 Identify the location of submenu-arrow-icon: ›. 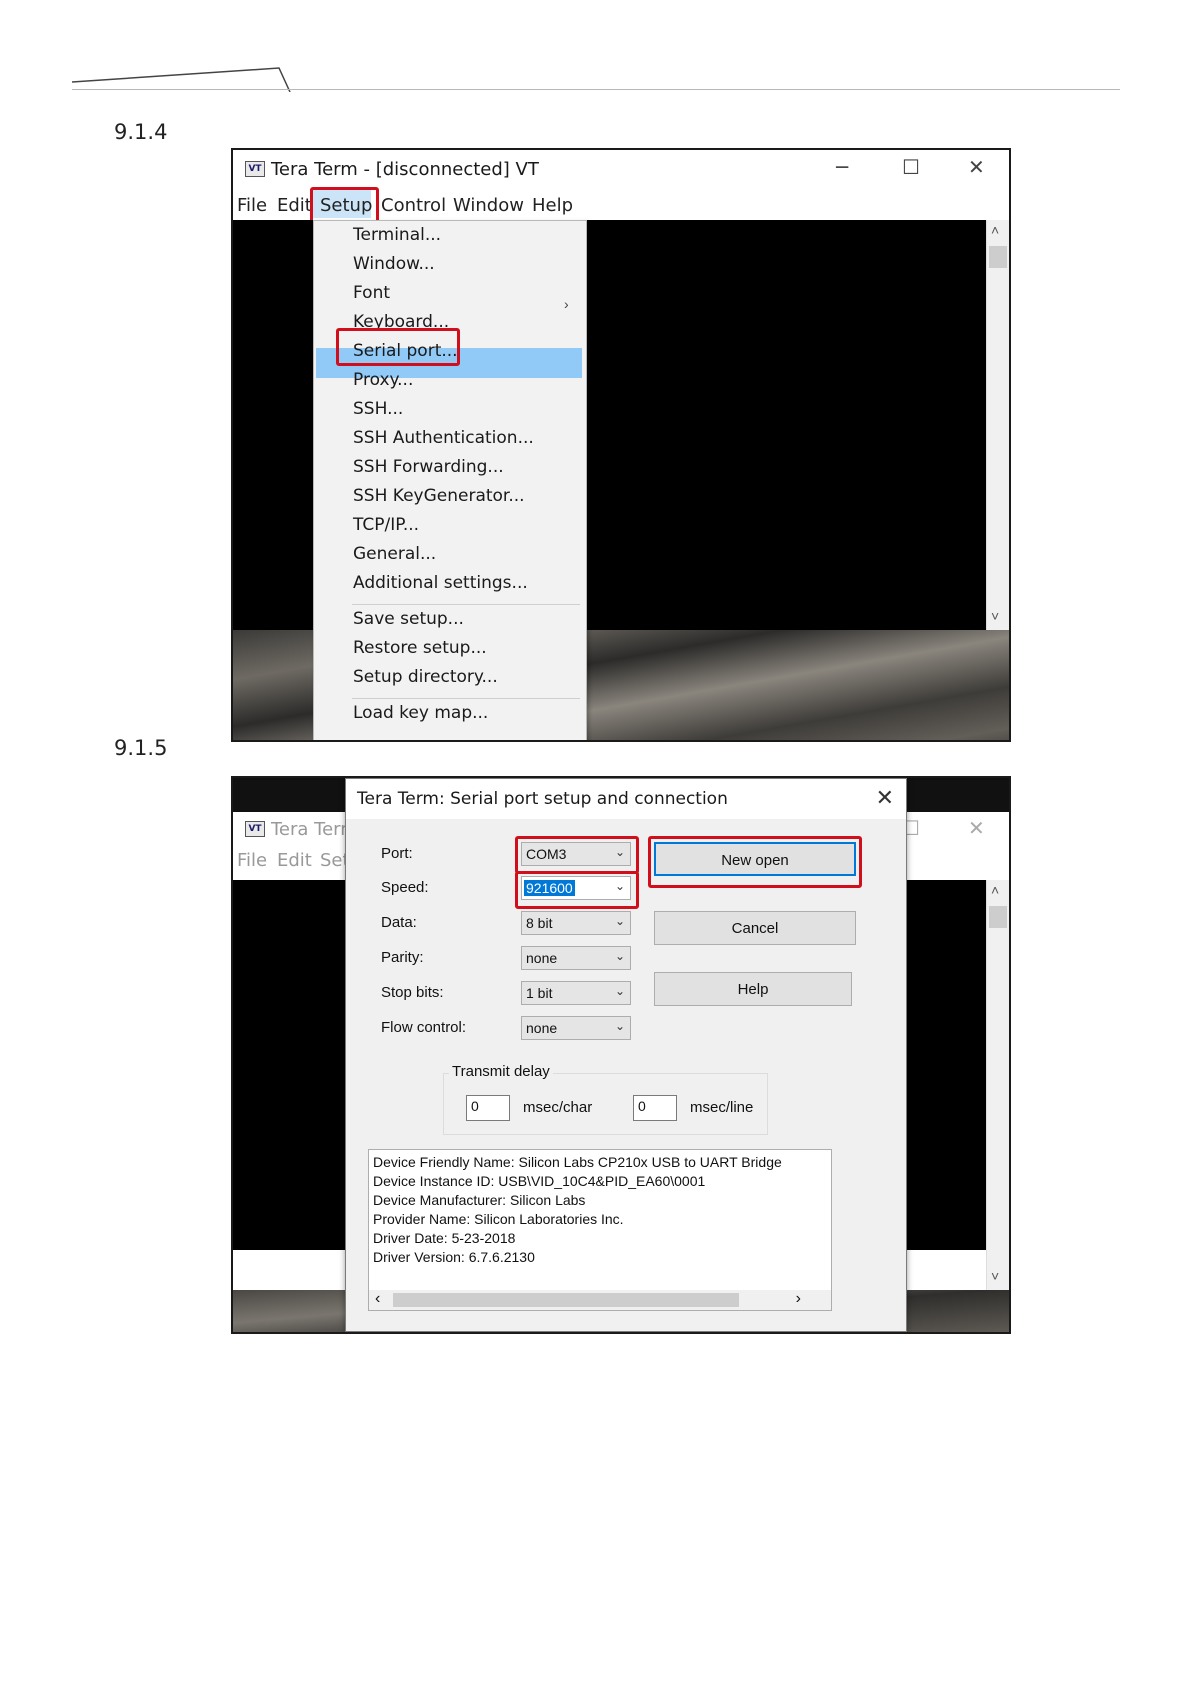
(566, 304).